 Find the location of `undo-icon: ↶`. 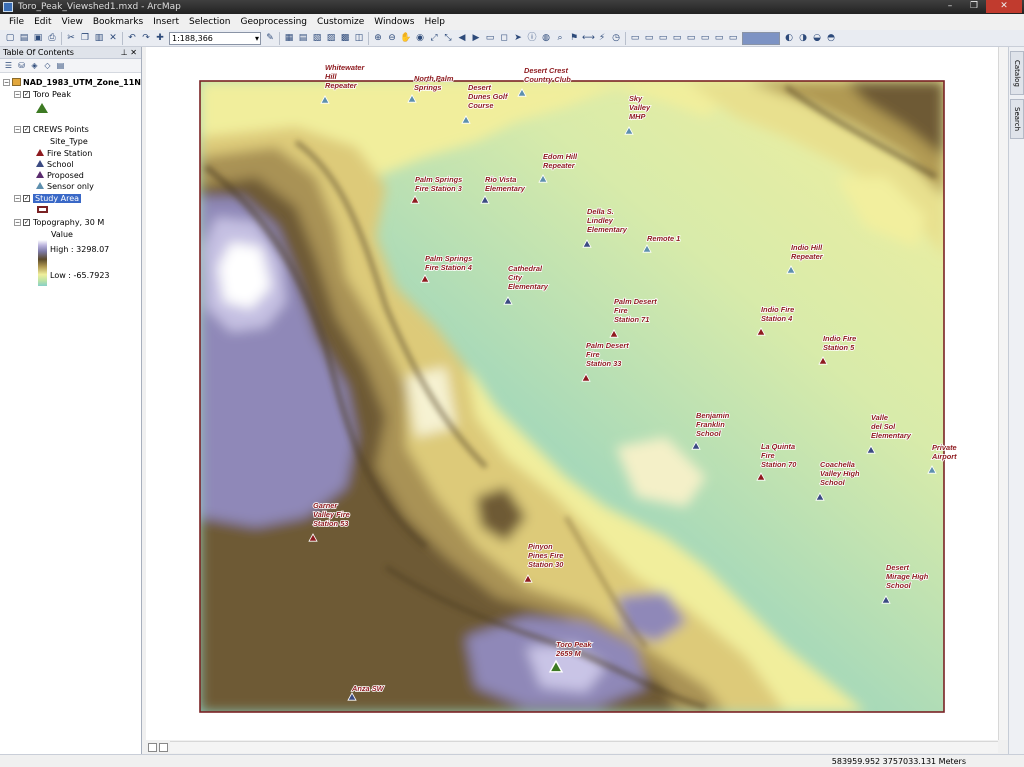

undo-icon: ↶ is located at coordinates (132, 38).